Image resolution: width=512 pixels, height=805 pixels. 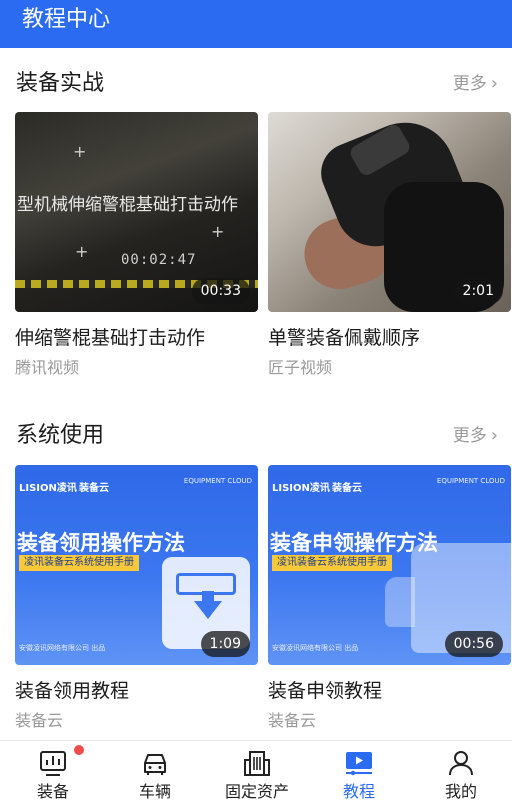 What do you see at coordinates (220, 291) in the screenshot?
I see `duration-badge: 00:33` at bounding box center [220, 291].